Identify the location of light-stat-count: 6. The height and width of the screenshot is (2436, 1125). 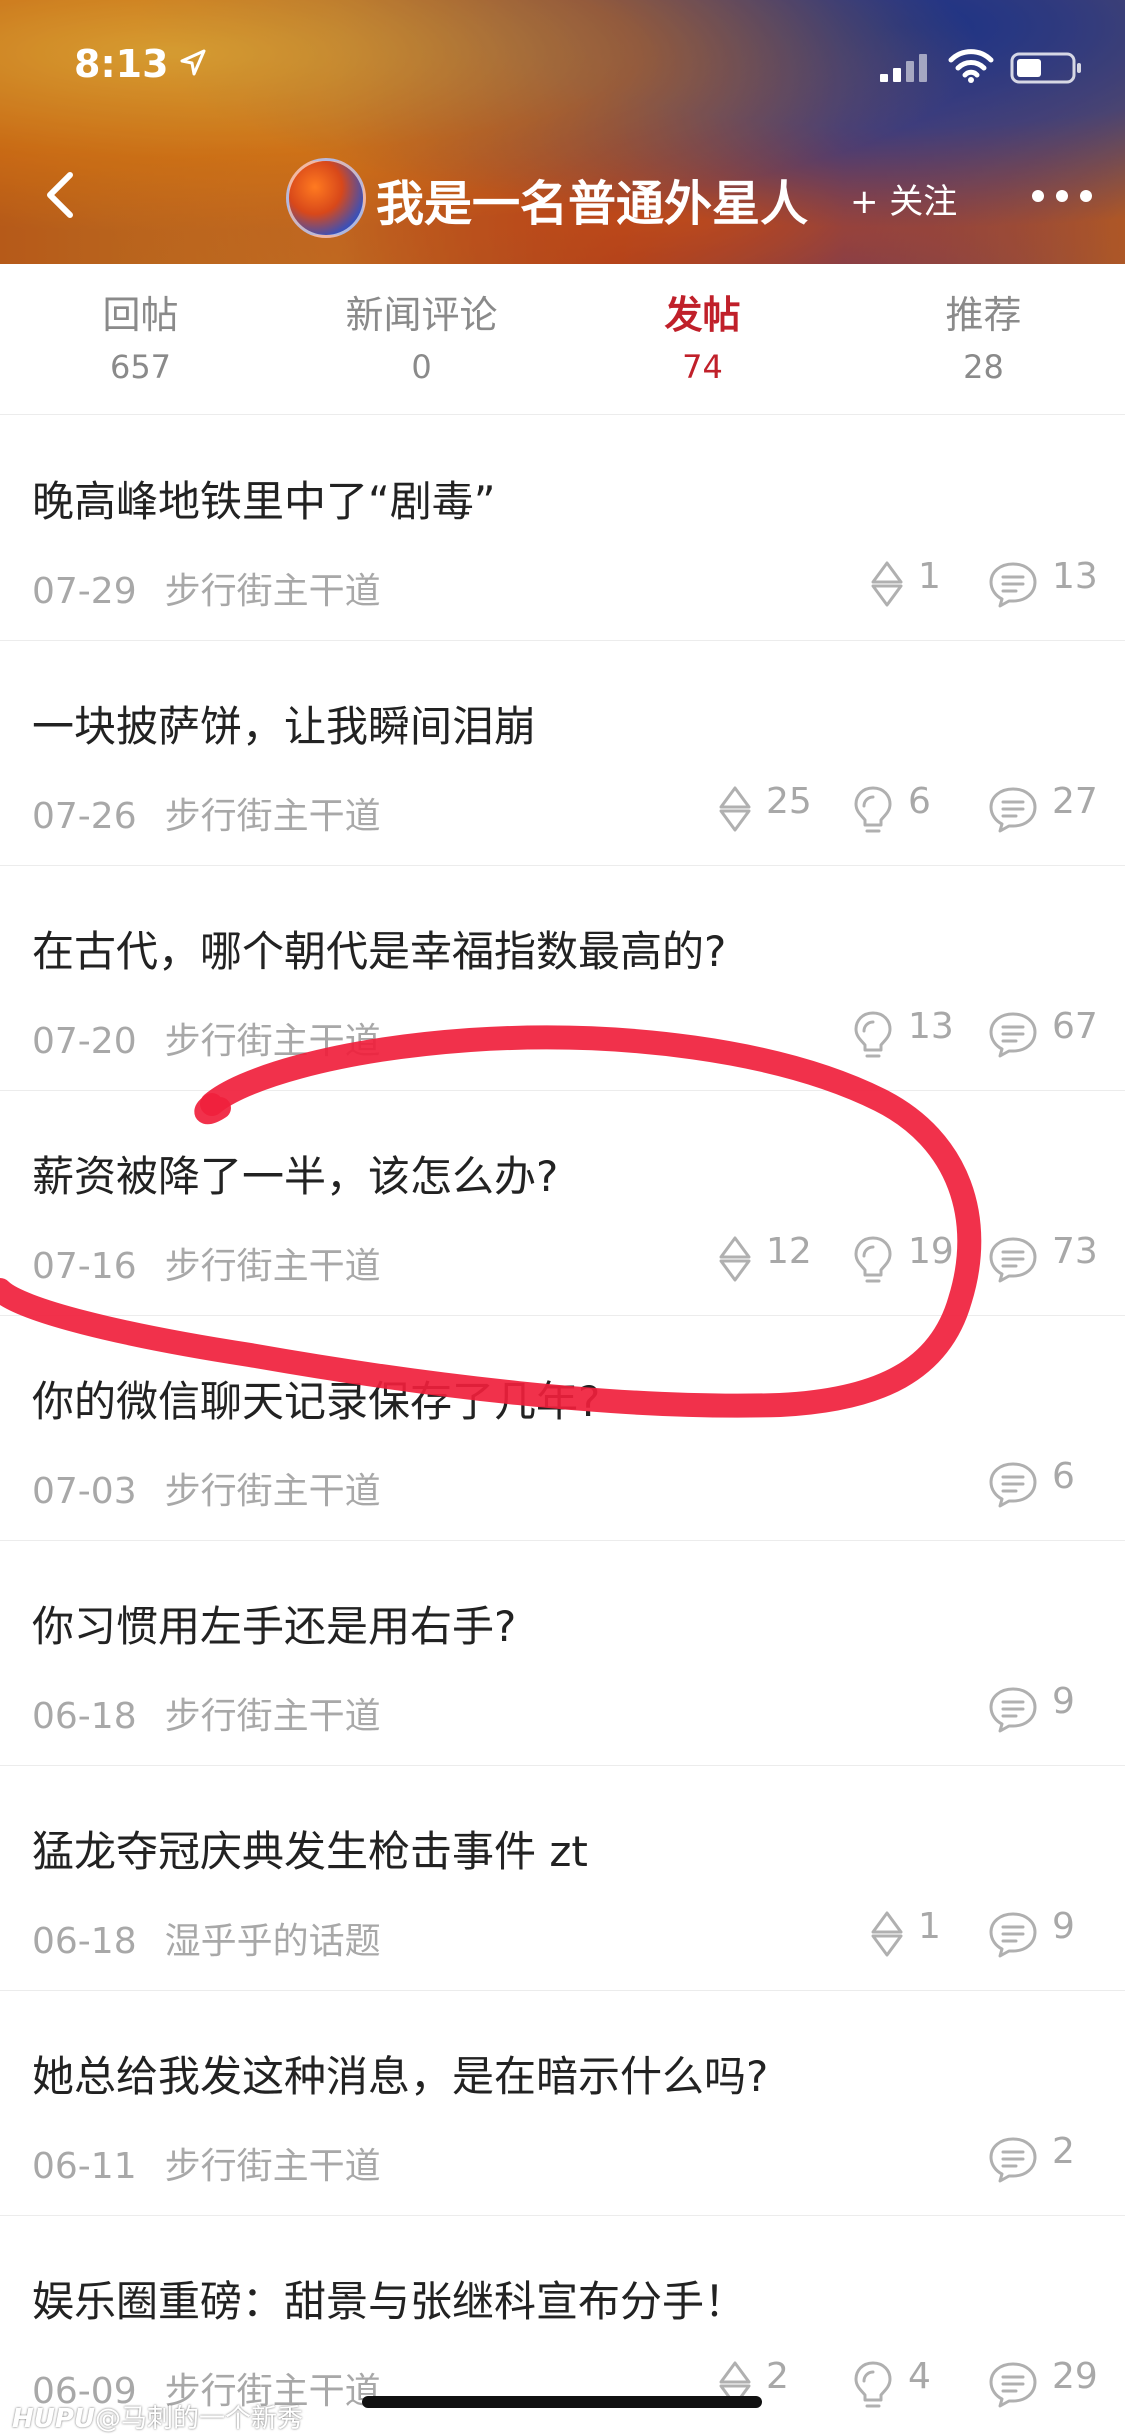
(919, 801).